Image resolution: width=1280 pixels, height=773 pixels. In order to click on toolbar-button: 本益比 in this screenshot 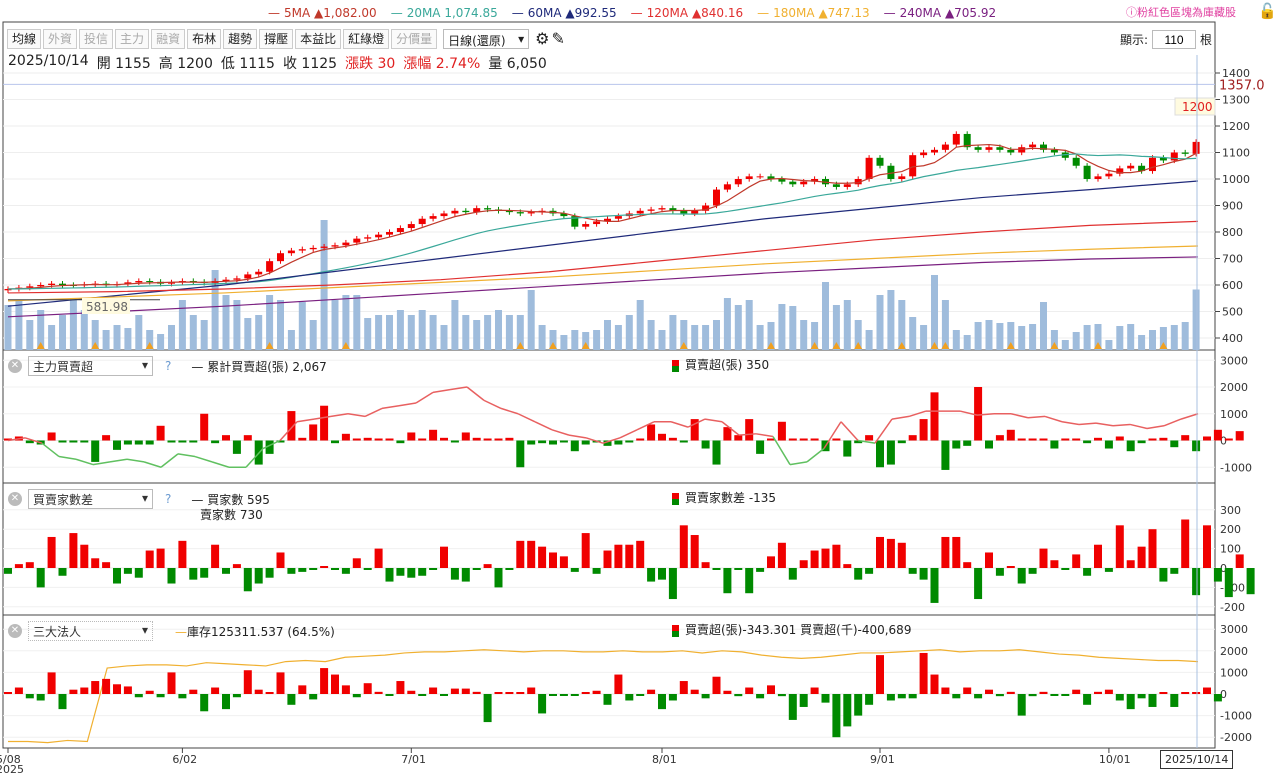, I will do `click(318, 39)`.